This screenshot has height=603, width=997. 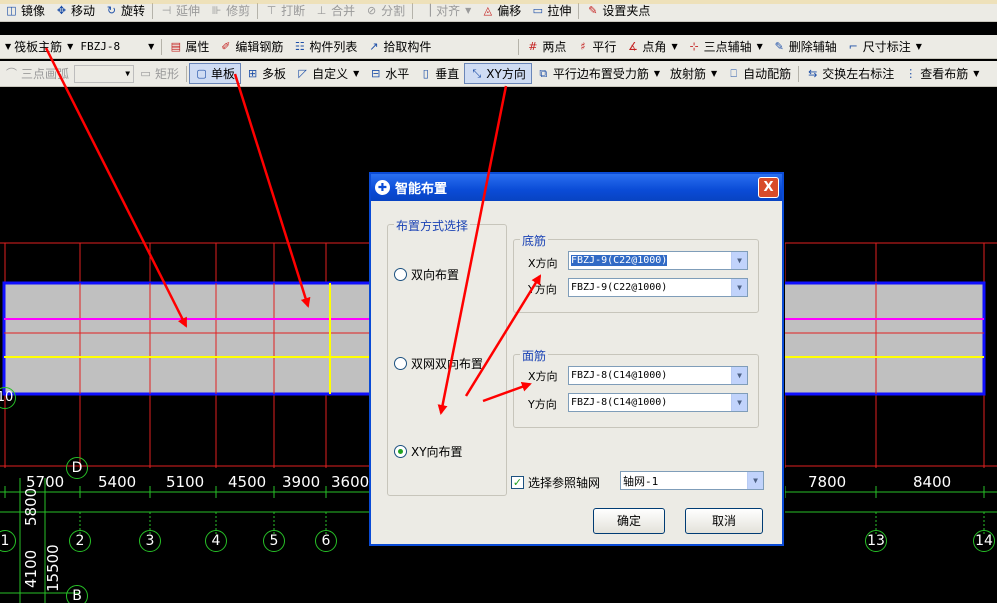 I want to click on swap-label-icon: ⇆, so click(x=813, y=73).